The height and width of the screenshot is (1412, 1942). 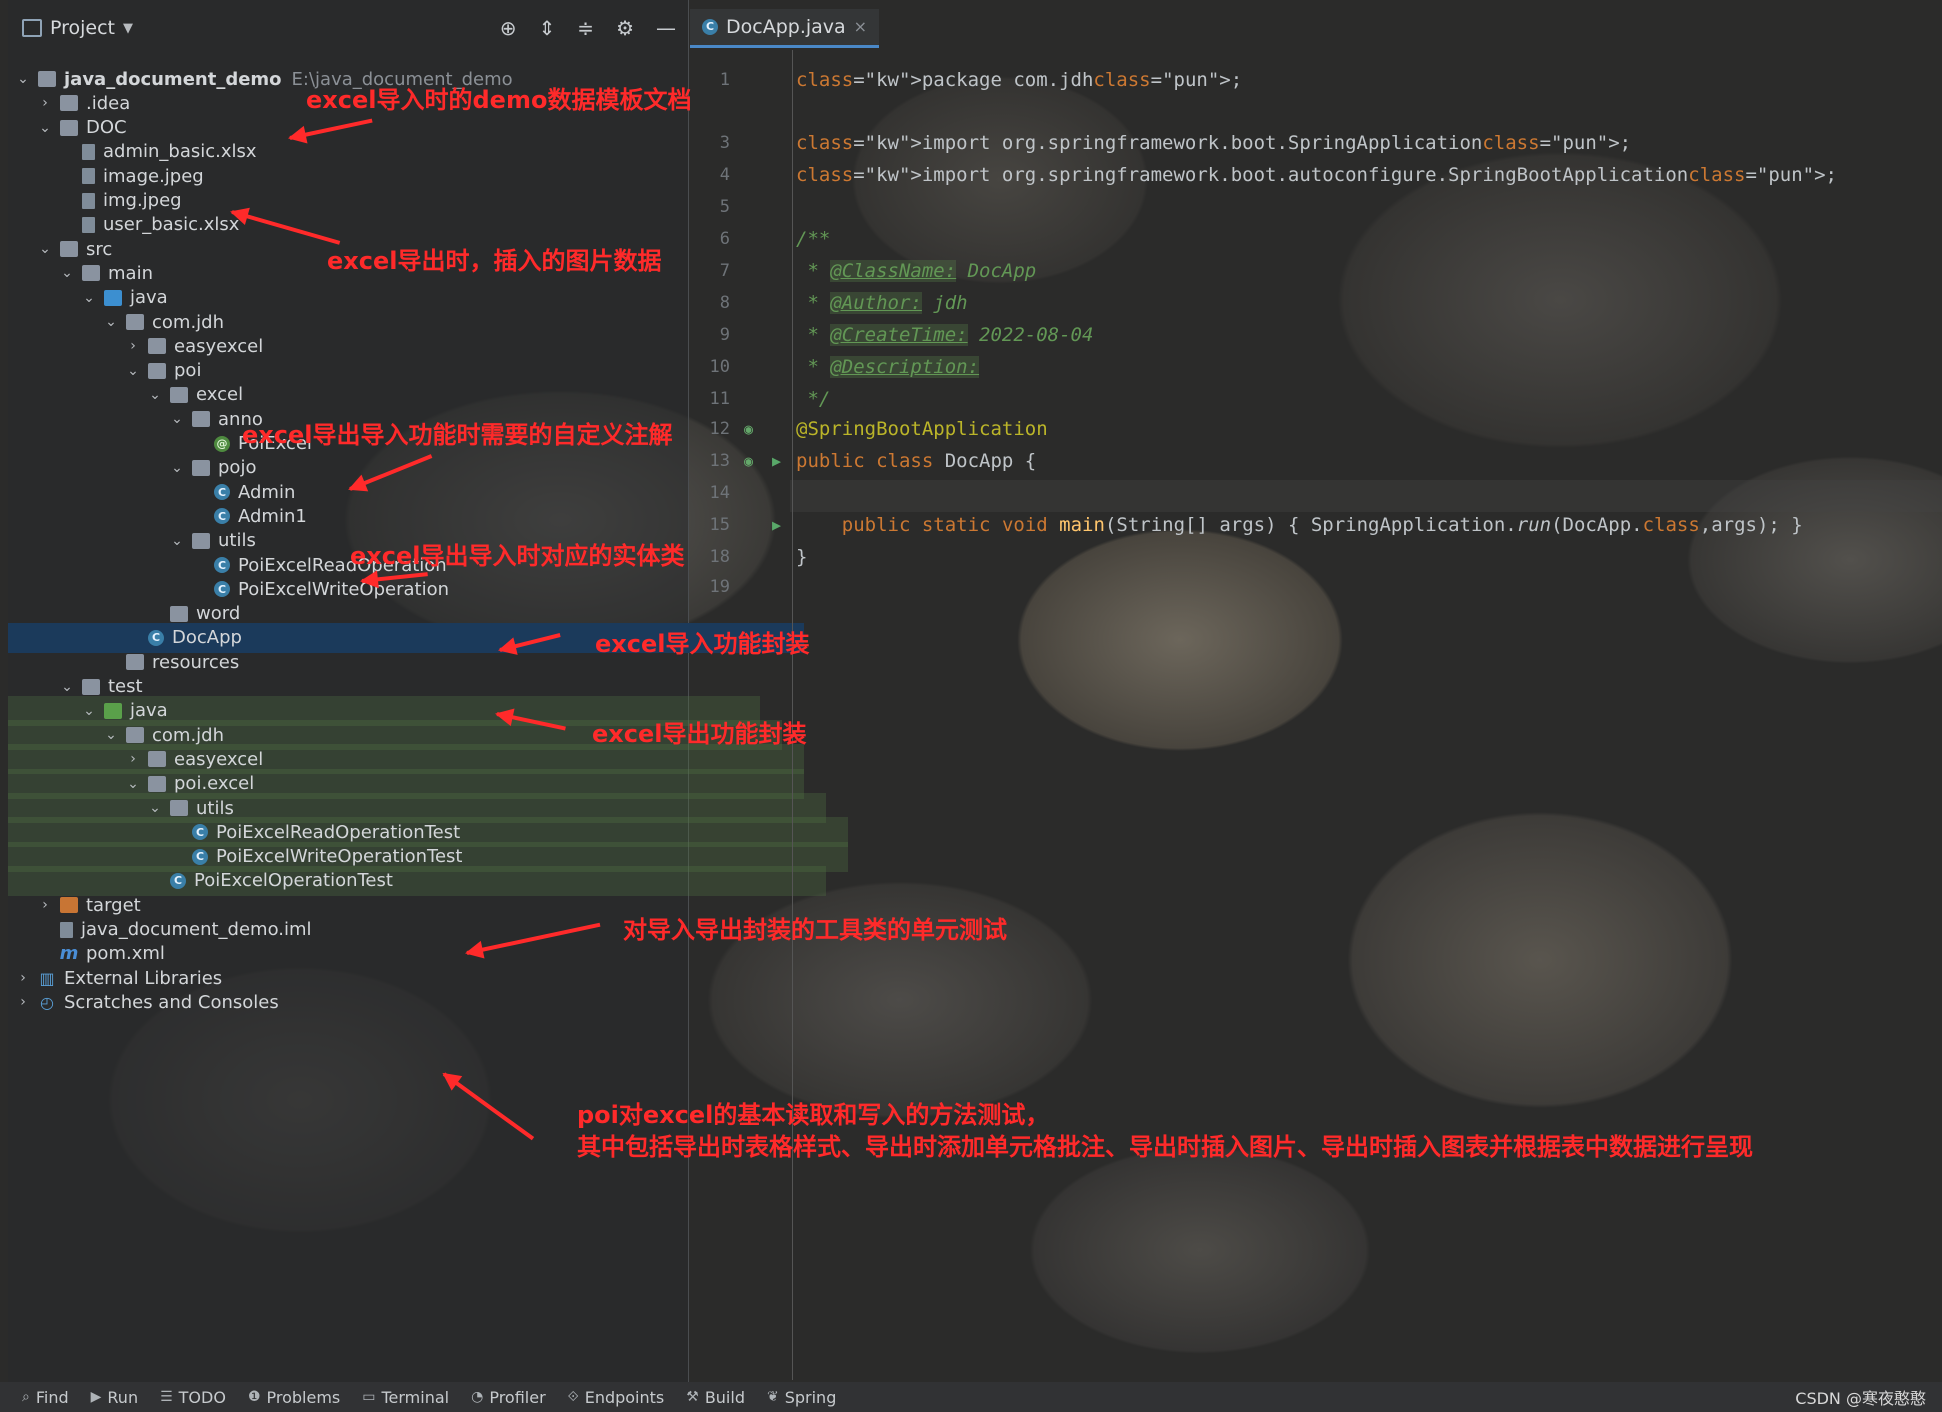 I want to click on tree-node-label: DocApp, so click(x=207, y=638).